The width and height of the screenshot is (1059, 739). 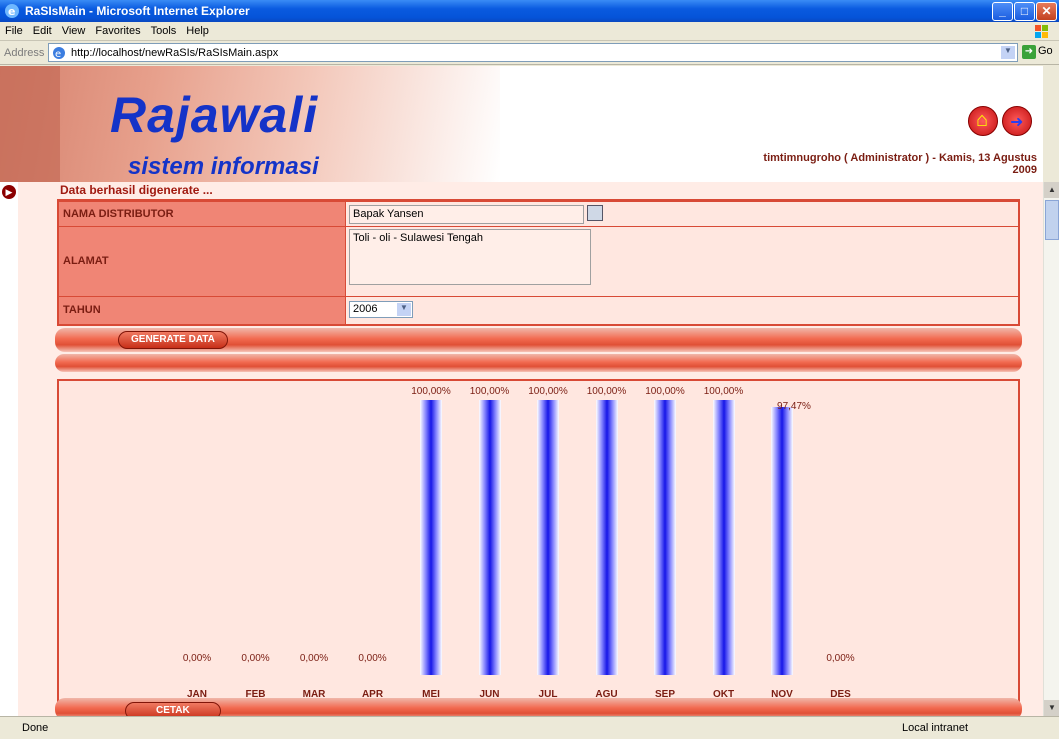 What do you see at coordinates (1041, 31) in the screenshot?
I see `windows-flag-icon` at bounding box center [1041, 31].